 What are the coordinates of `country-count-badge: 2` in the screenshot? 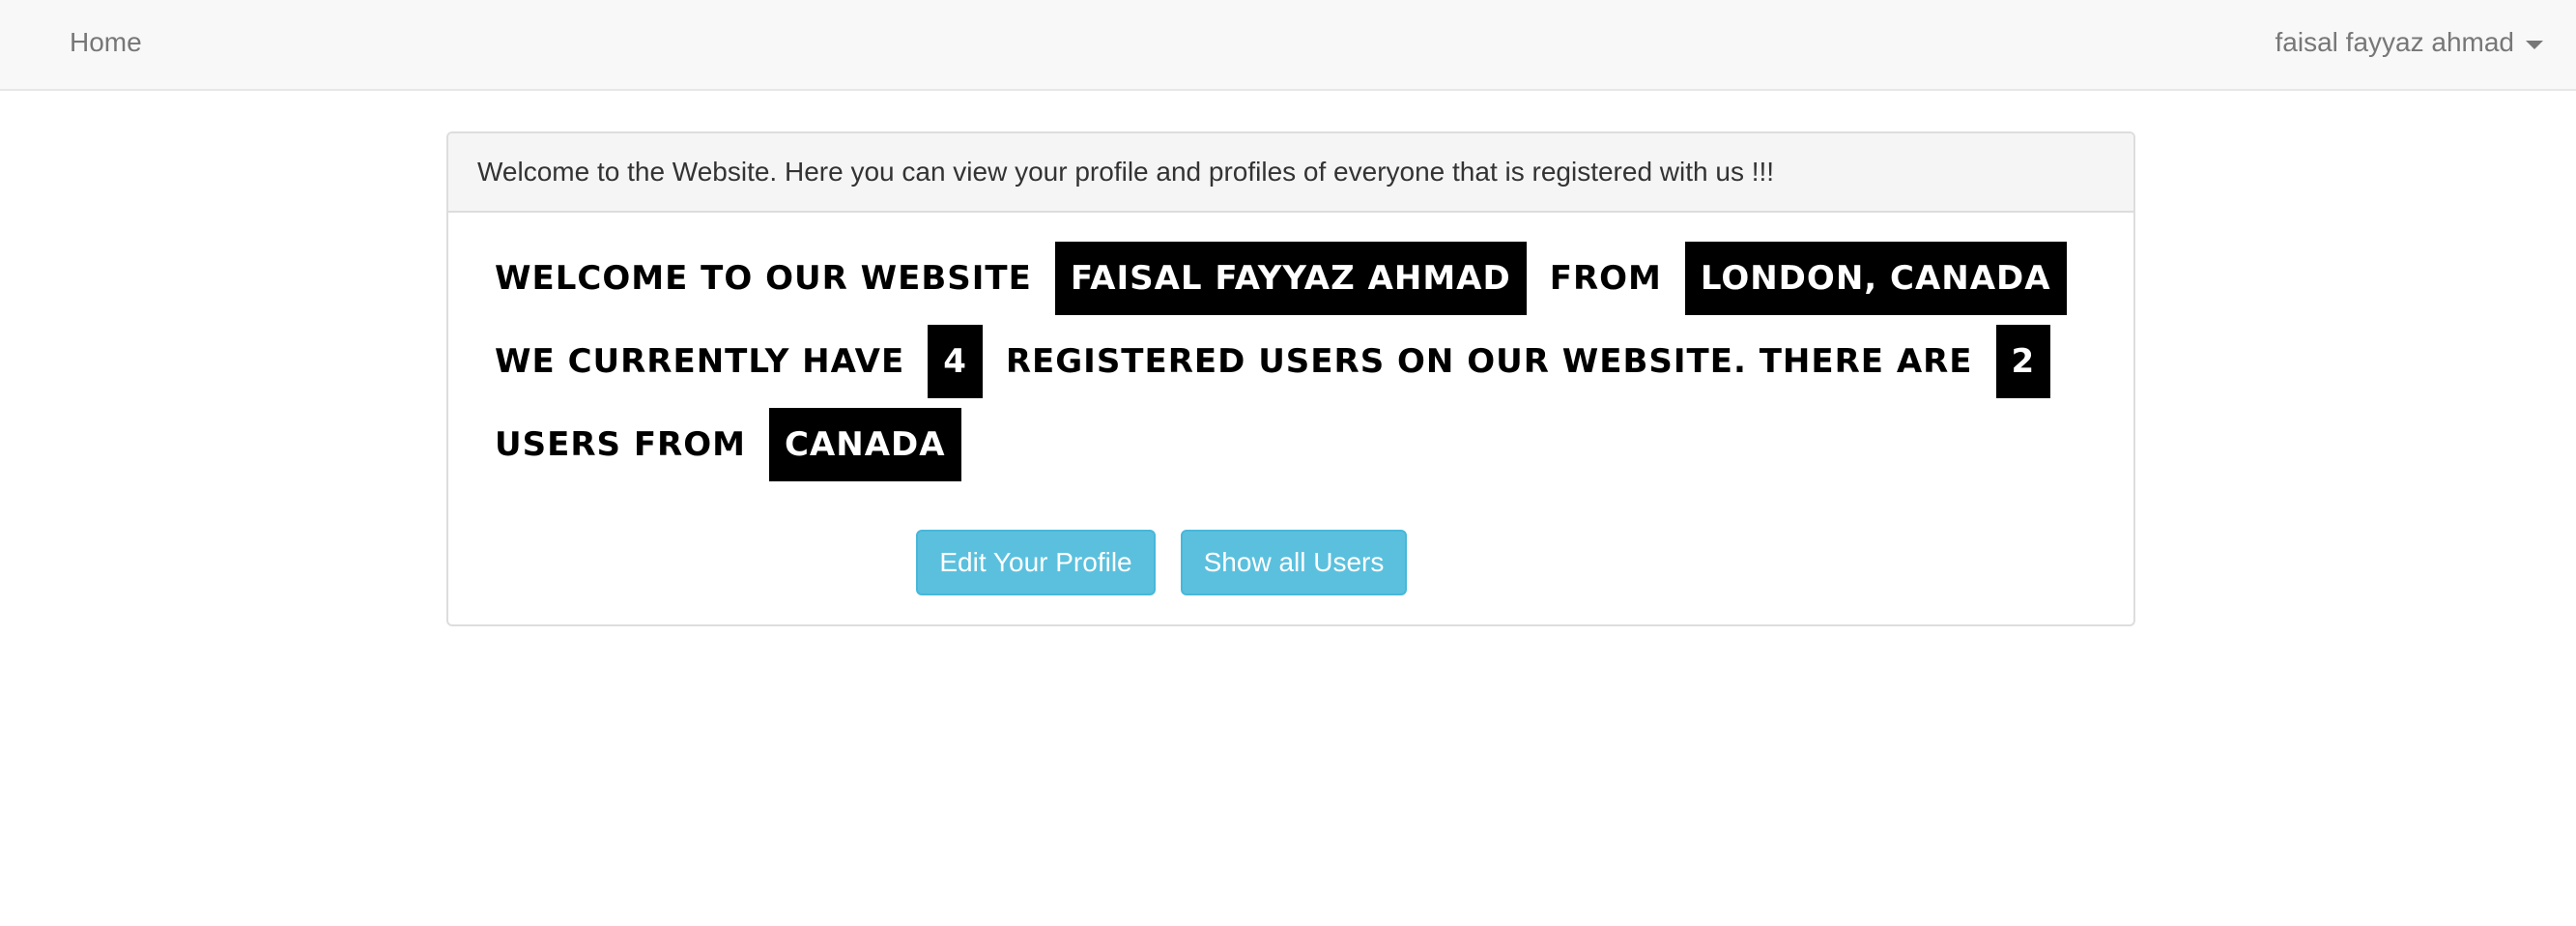 It's located at (2023, 361).